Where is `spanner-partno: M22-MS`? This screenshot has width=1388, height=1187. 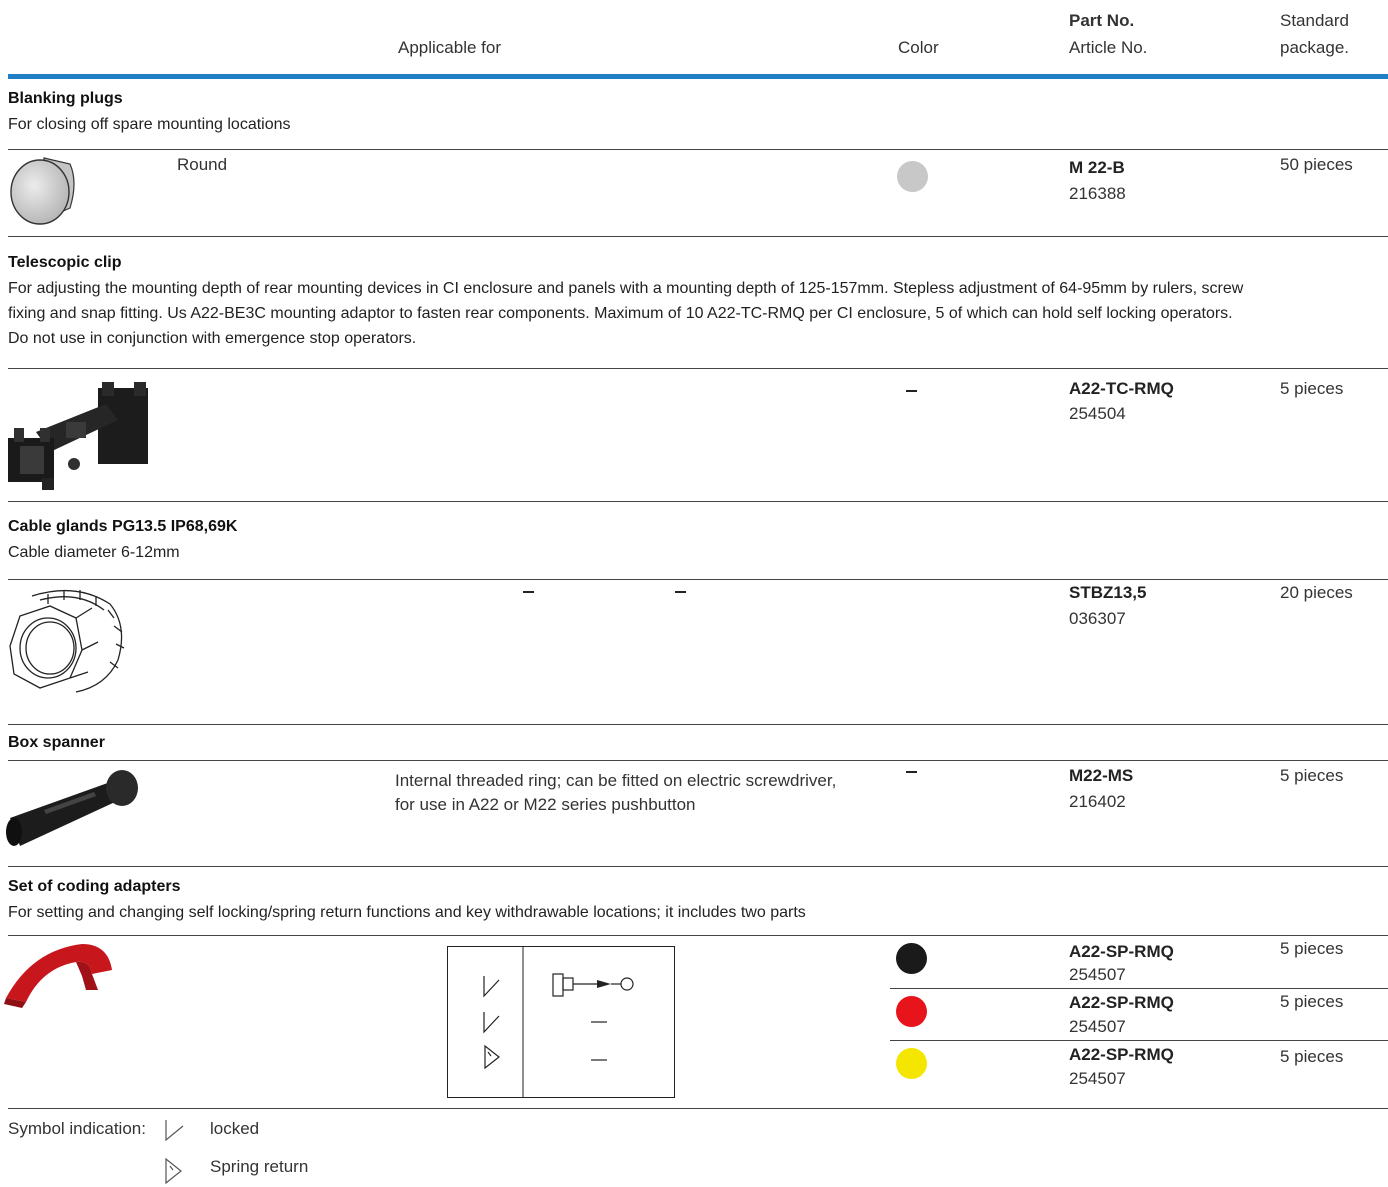
spanner-partno: M22-MS is located at coordinates (1101, 775).